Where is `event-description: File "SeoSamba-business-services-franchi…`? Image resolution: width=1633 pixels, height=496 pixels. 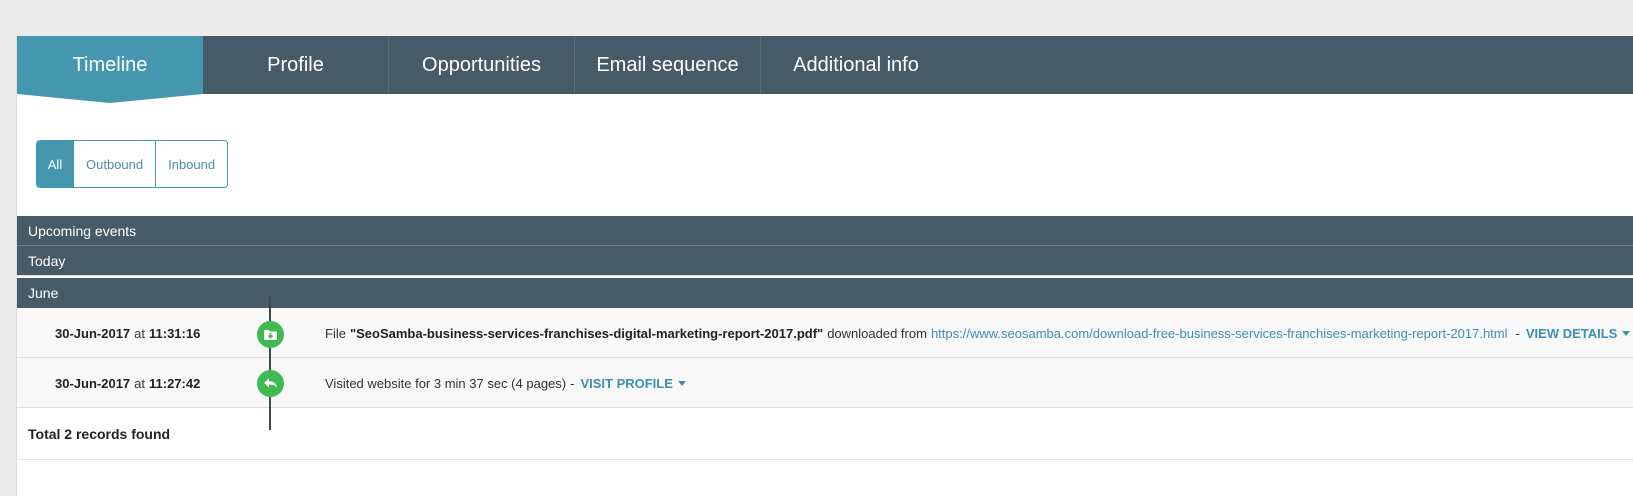 event-description: File "SeoSamba-business-services-franchi… is located at coordinates (978, 333).